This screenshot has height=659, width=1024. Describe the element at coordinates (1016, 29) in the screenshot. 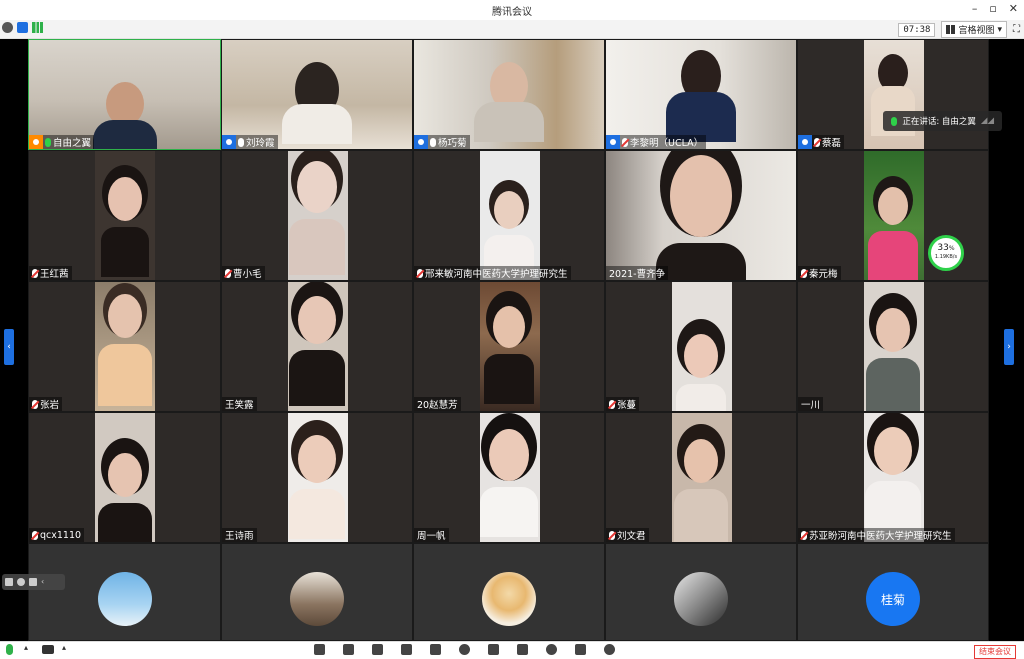

I see `fullscreen-icon: ⛶` at that location.